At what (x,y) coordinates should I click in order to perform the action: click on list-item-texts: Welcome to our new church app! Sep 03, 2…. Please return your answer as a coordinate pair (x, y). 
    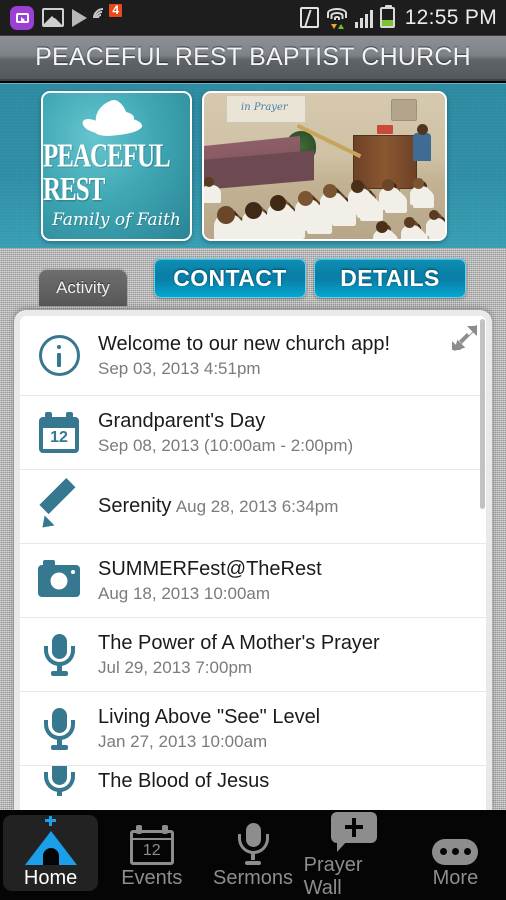
    Looking at the image, I should click on (285, 356).